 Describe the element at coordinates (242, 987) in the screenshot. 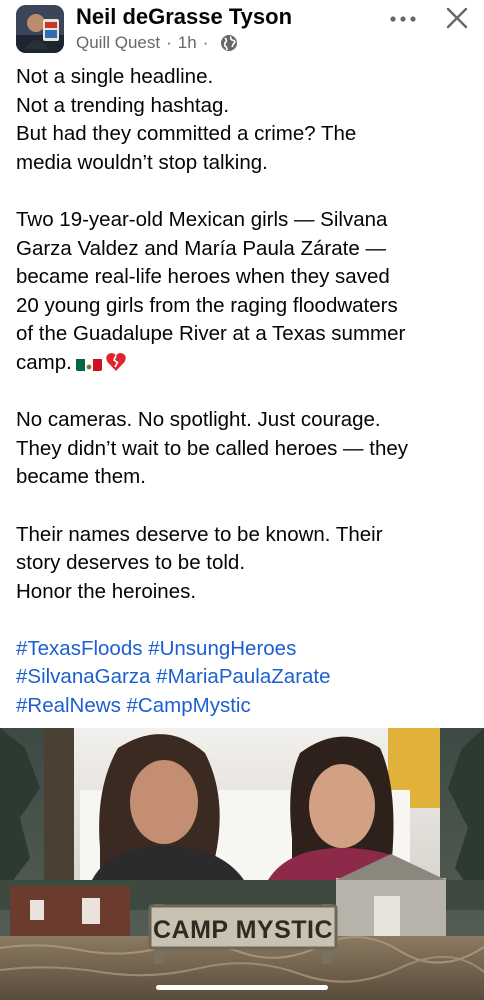

I see `home-indicator` at that location.